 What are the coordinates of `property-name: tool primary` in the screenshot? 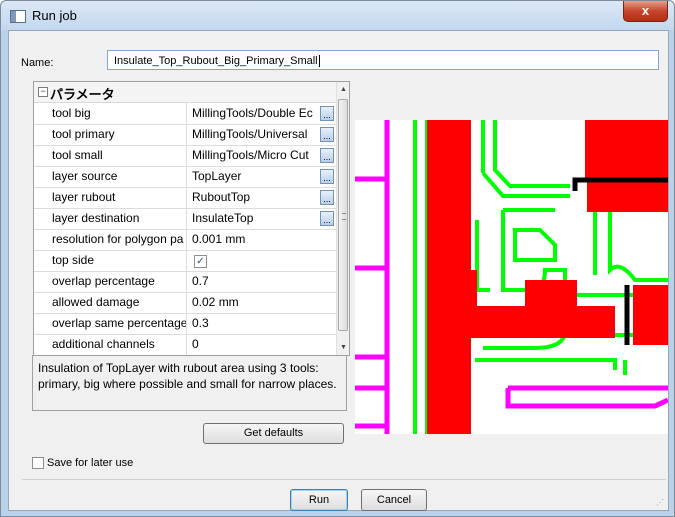 It's located at (118, 134).